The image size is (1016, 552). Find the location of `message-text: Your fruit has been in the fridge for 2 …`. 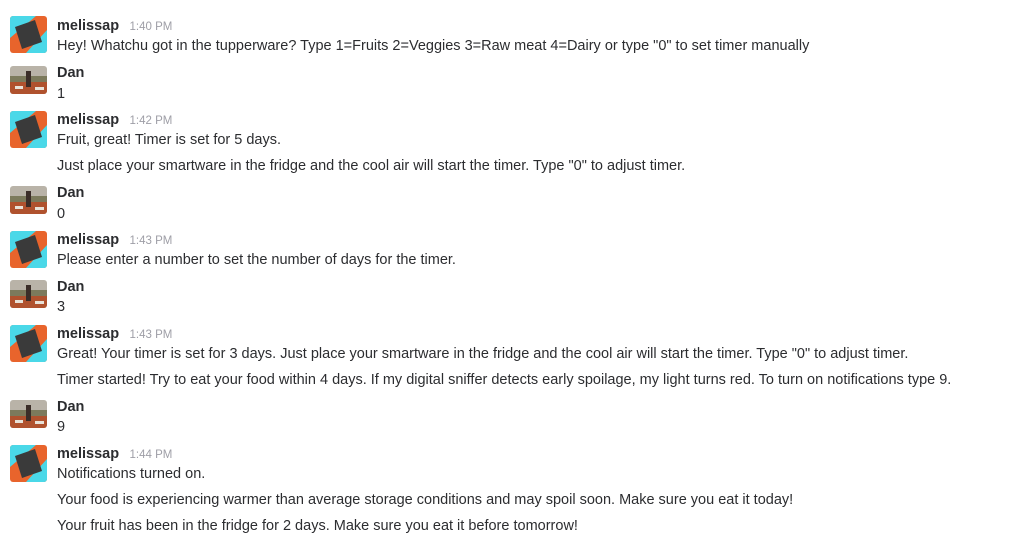

message-text: Your fruit has been in the fridge for 2 … is located at coordinates (317, 526).